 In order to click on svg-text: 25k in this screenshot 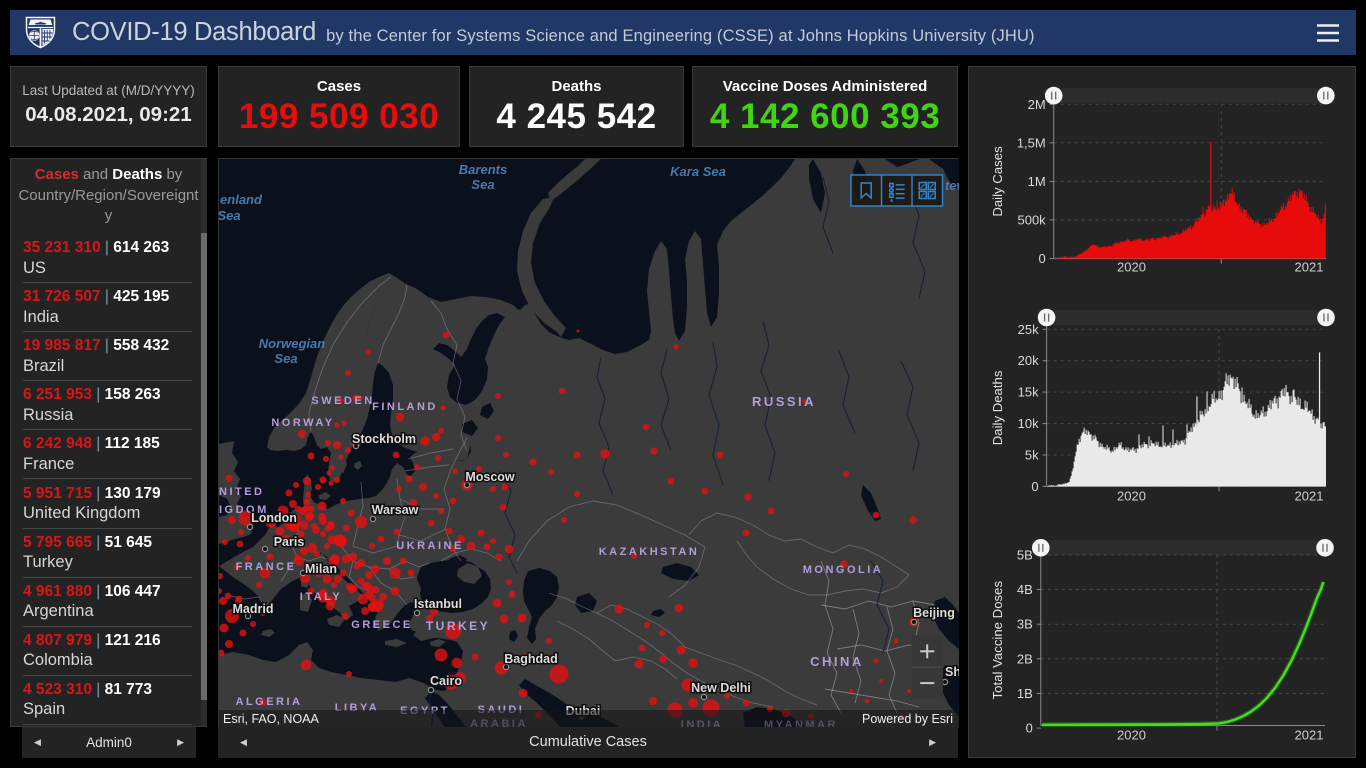, I will do `click(1028, 329)`.